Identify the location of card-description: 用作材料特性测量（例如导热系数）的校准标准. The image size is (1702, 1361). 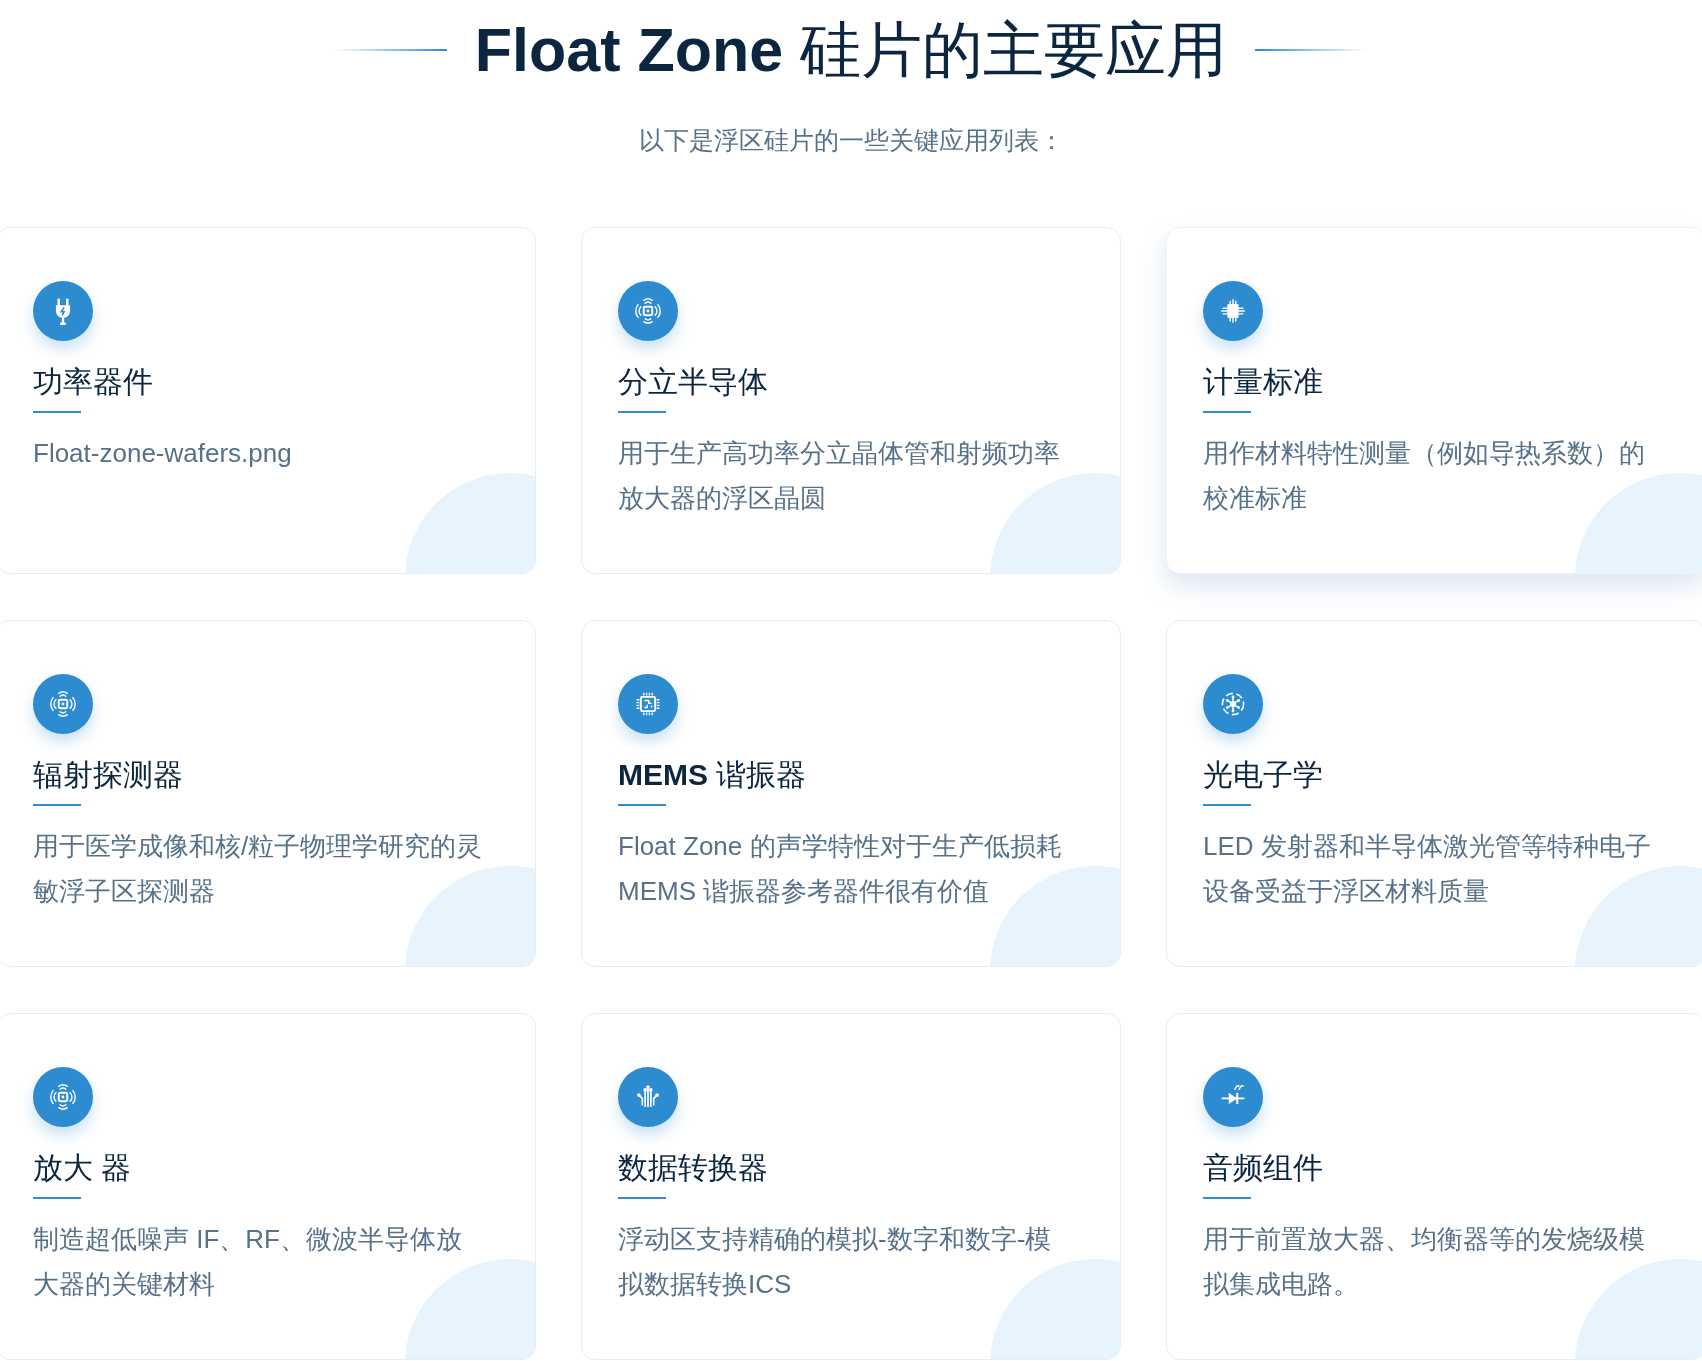
(1424, 476).